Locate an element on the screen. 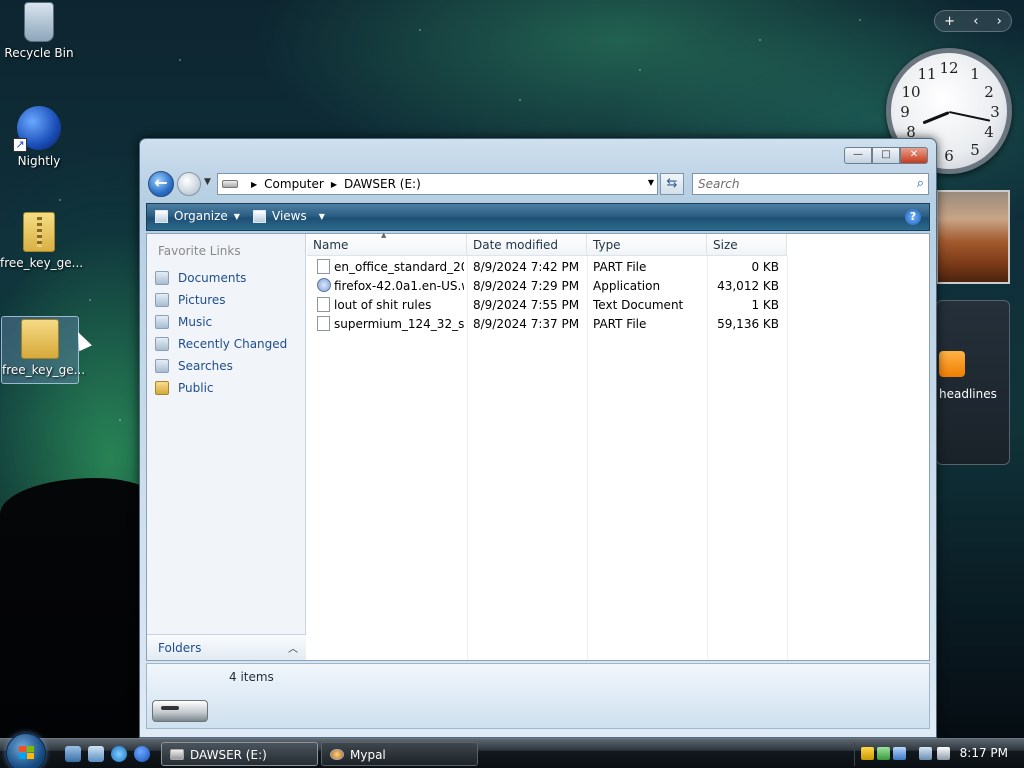  recent-pages-dropdown-icon: ▼ is located at coordinates (207, 182).